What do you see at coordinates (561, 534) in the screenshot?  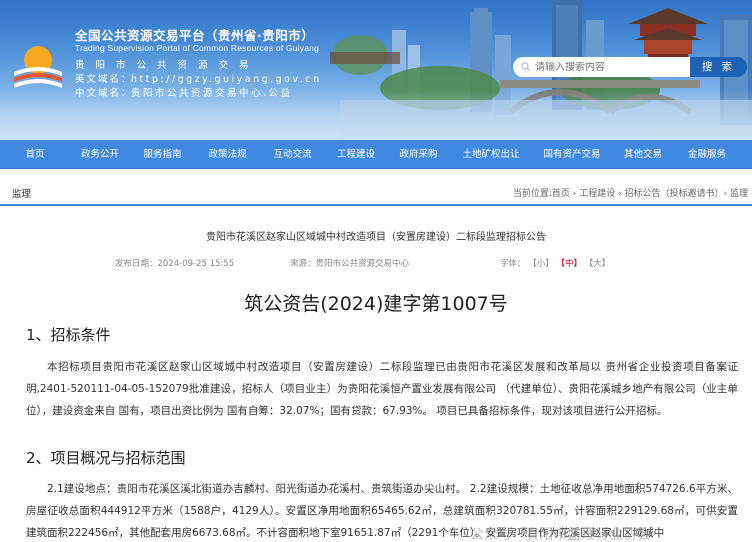 I see `wechat-watermark: 公众号 · 贵阳市监理行业协会` at bounding box center [561, 534].